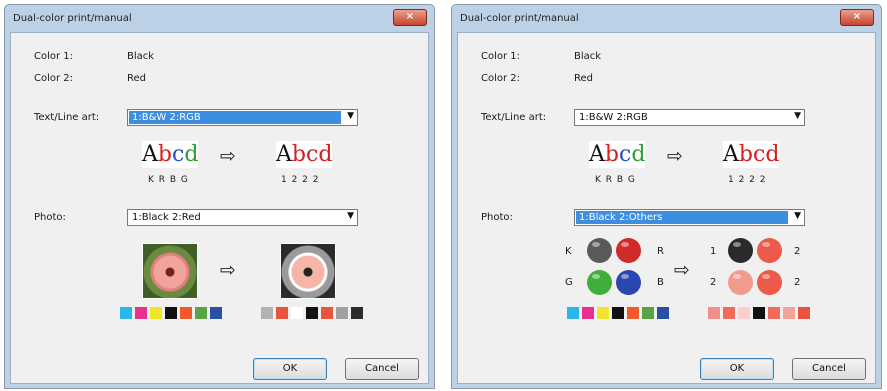 This screenshot has width=887, height=391. I want to click on ball-light-red, so click(740, 282).